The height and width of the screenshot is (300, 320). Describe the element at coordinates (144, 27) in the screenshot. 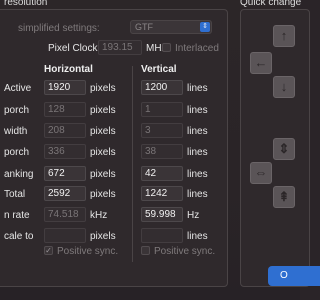

I see `simplified-settings-value: GTF` at that location.